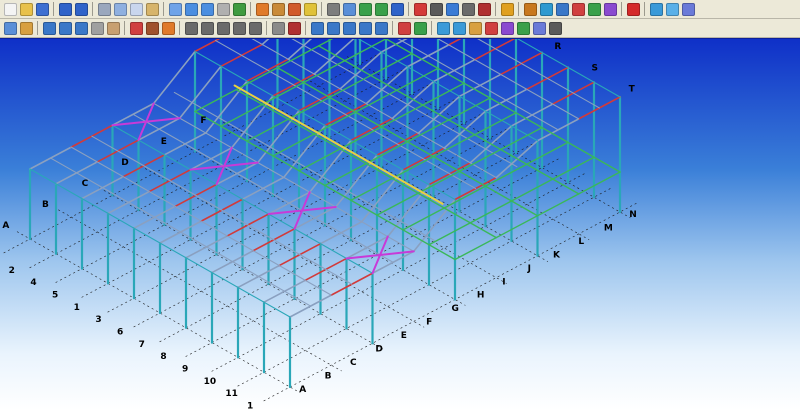 The height and width of the screenshot is (410, 800). What do you see at coordinates (562, 9) in the screenshot?
I see `member-icon` at bounding box center [562, 9].